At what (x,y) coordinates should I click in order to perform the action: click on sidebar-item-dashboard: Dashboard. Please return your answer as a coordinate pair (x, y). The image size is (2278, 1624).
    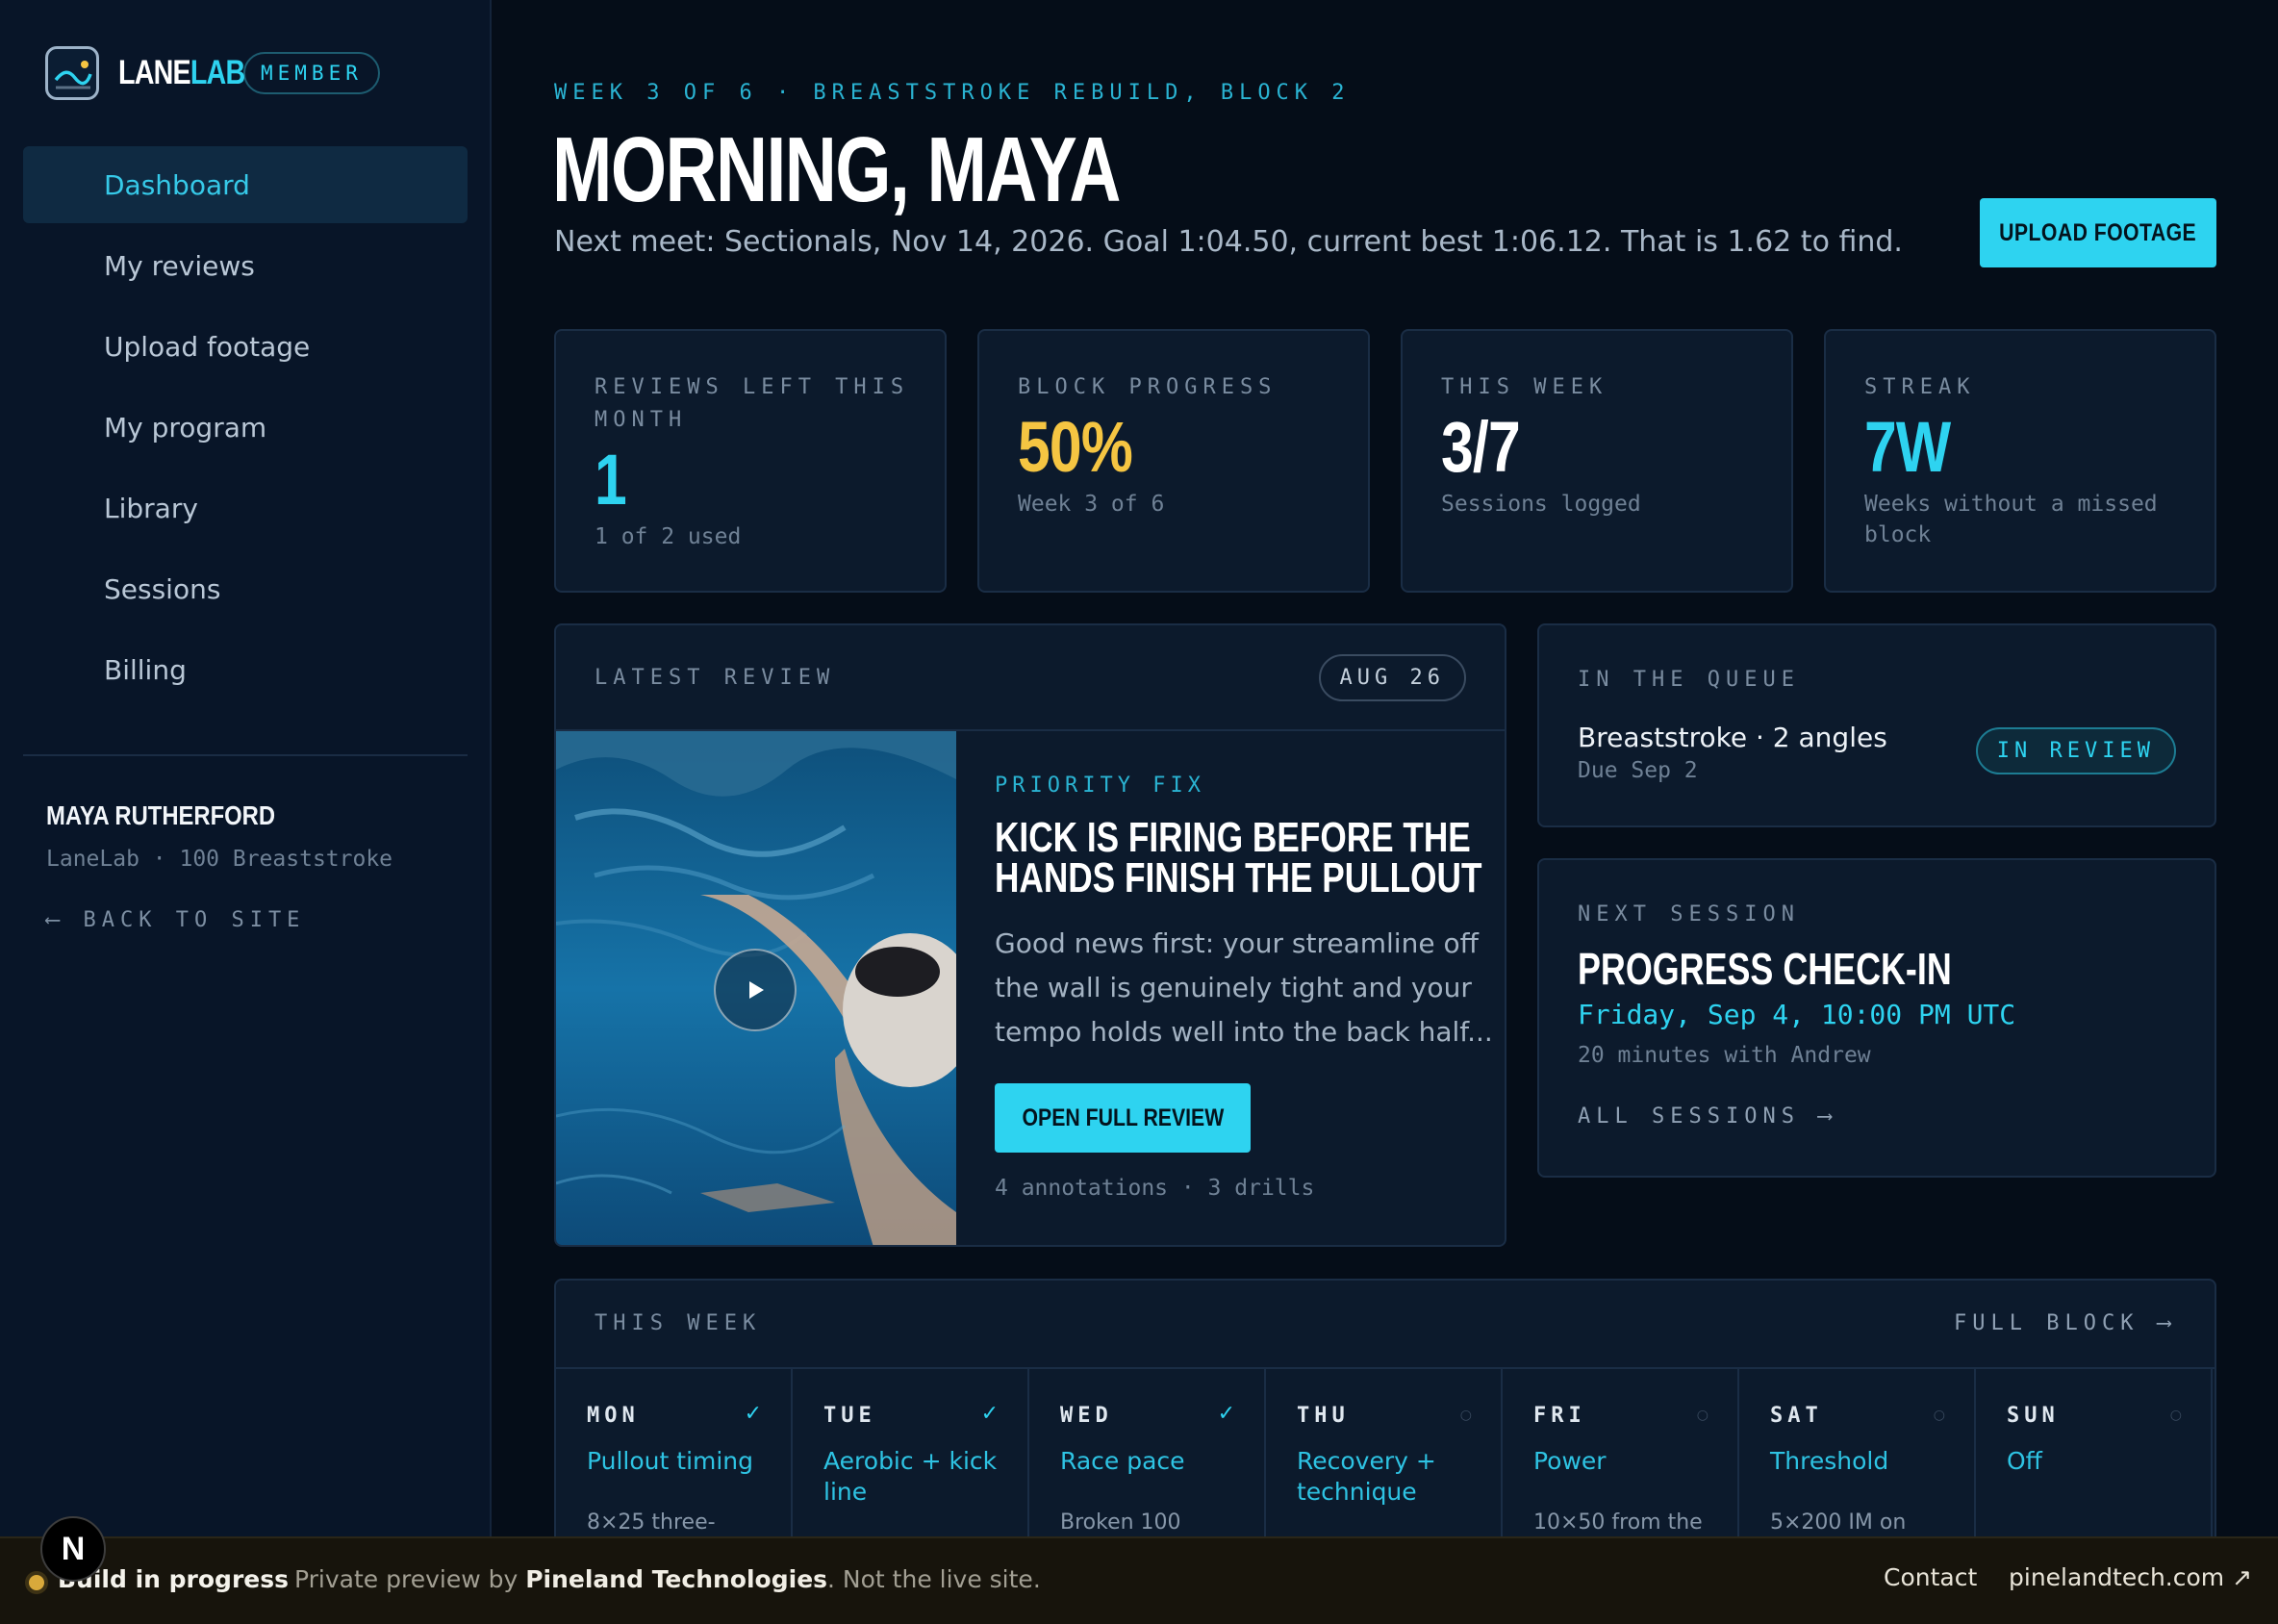
    Looking at the image, I should click on (245, 184).